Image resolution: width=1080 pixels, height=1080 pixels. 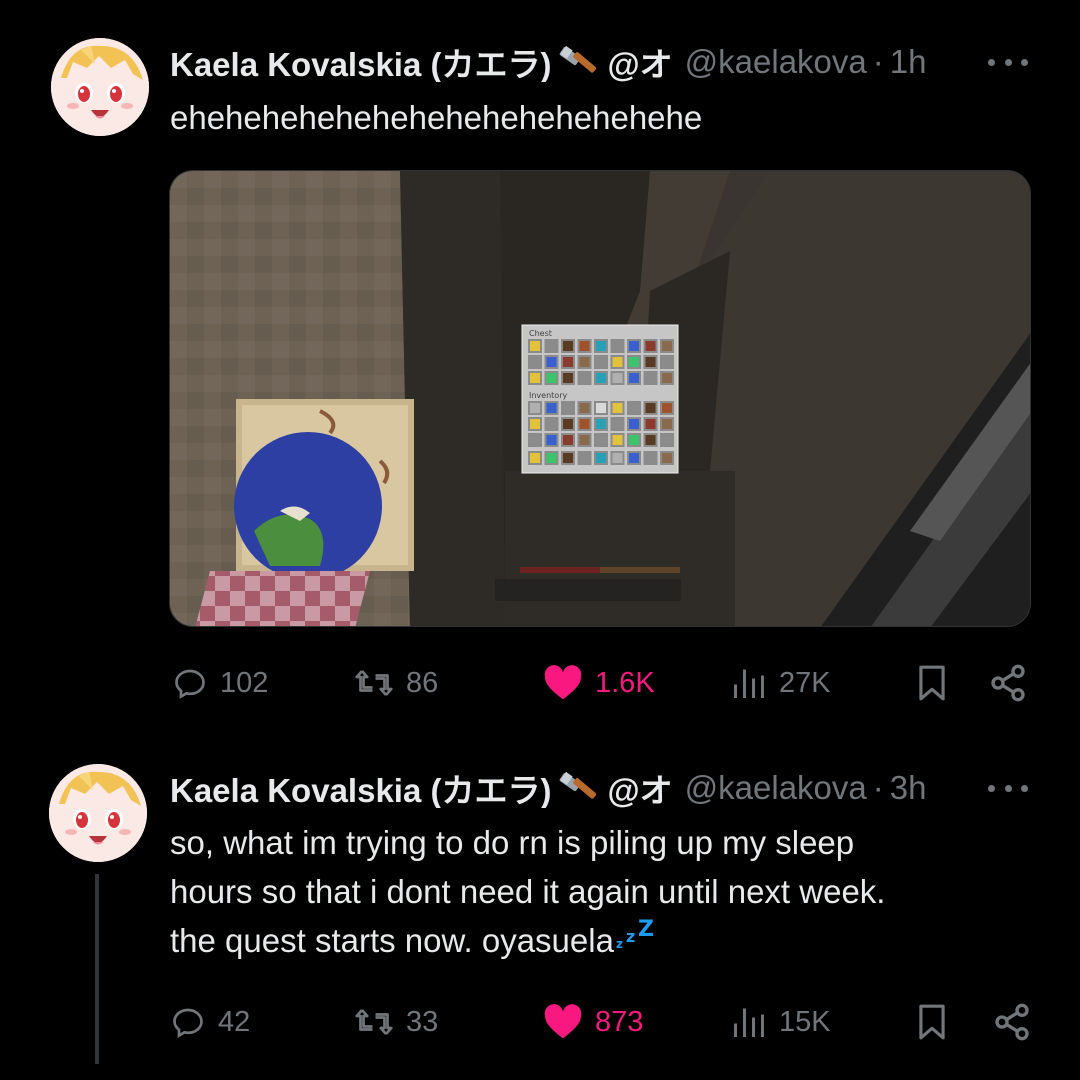 I want to click on chest-label: Chest, so click(x=540, y=333).